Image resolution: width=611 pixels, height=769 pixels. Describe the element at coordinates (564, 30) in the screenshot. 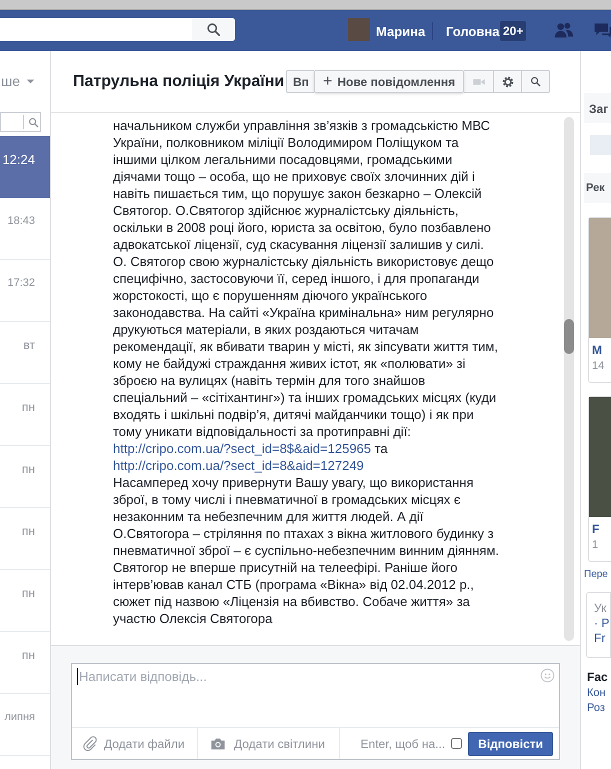

I see `friends-icon` at that location.